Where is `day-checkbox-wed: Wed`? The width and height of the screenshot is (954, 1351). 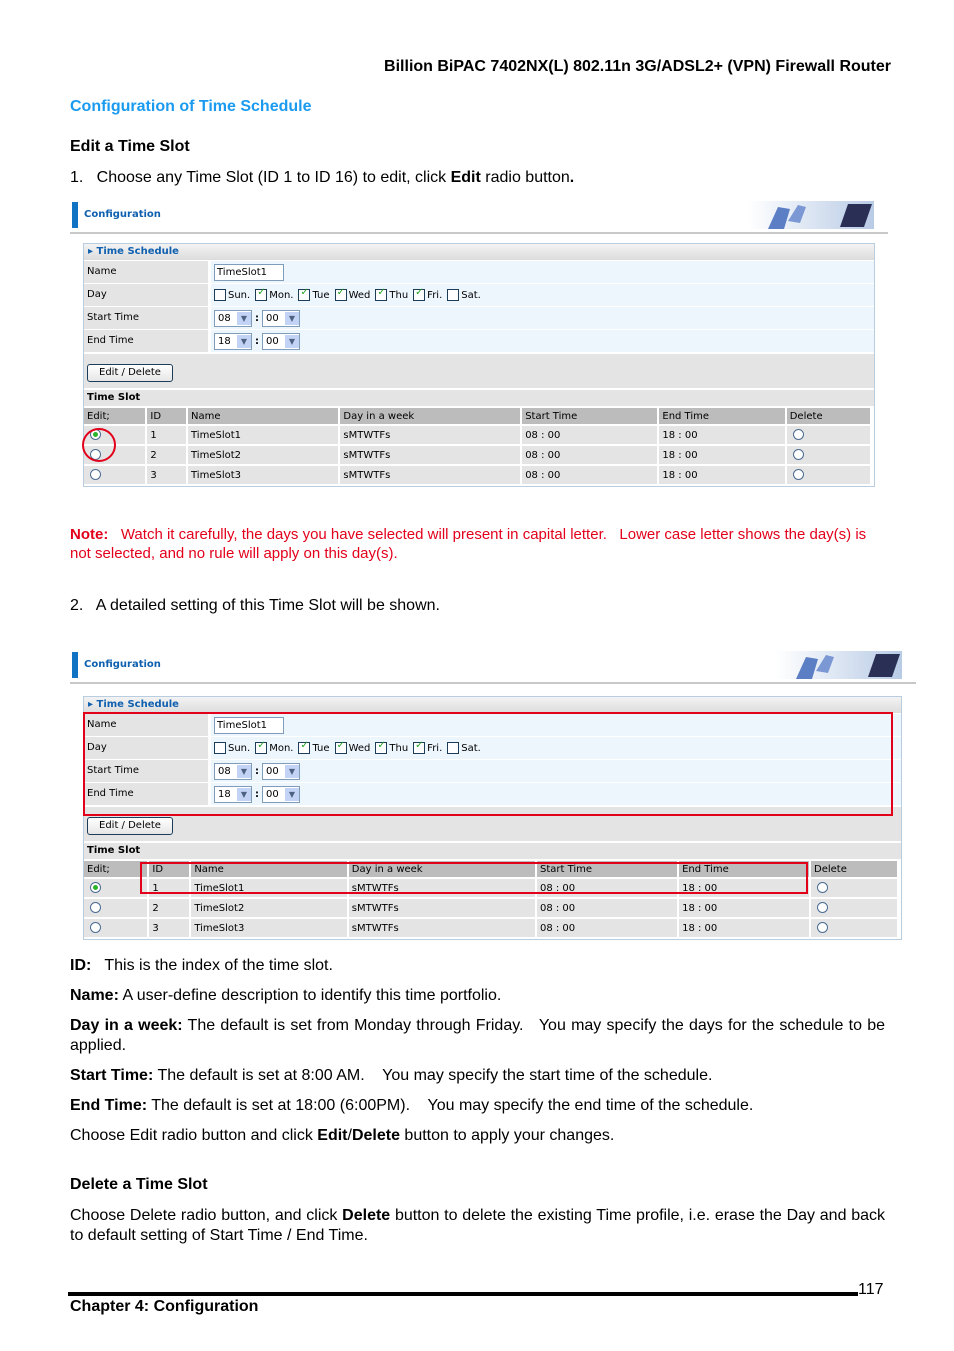 day-checkbox-wed: Wed is located at coordinates (352, 294).